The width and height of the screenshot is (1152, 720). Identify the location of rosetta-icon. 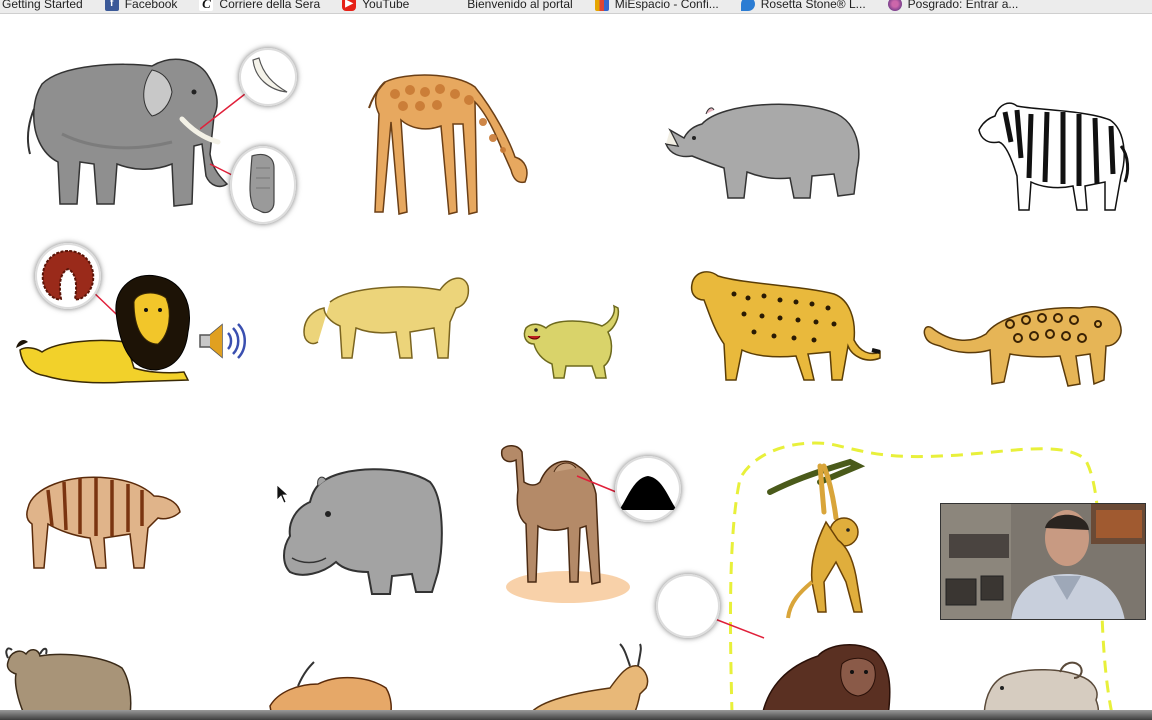
(747, 5).